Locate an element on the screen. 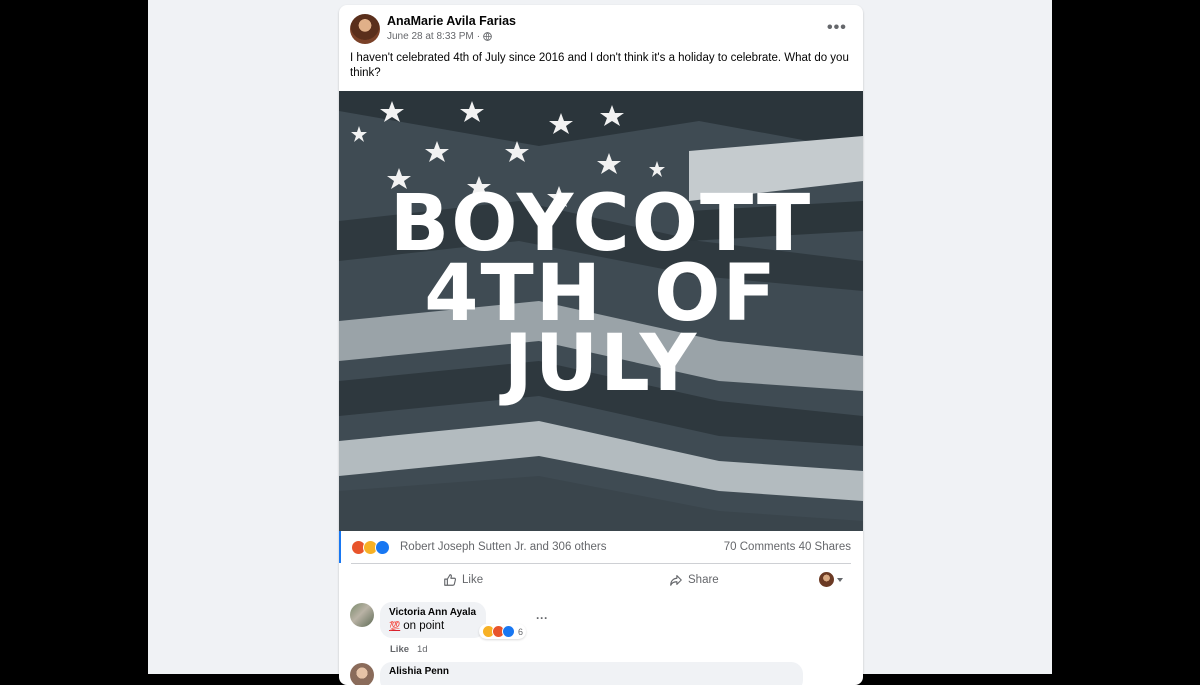  share-icon is located at coordinates (676, 580).